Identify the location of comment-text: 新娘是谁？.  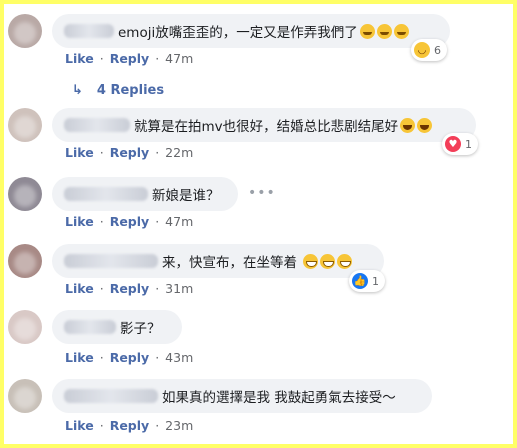
(186, 196).